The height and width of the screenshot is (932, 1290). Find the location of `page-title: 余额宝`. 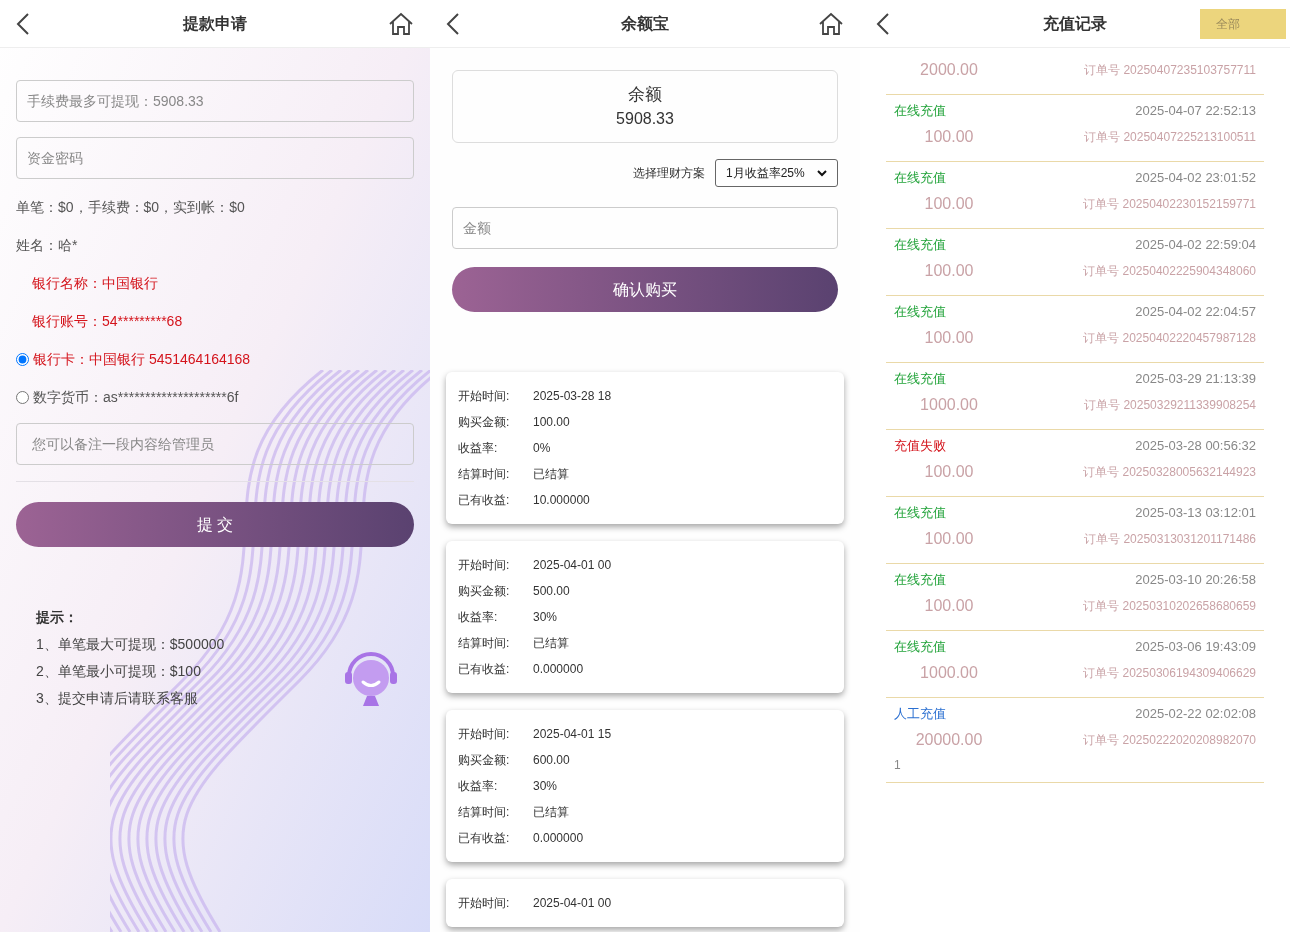

page-title: 余额宝 is located at coordinates (645, 23).